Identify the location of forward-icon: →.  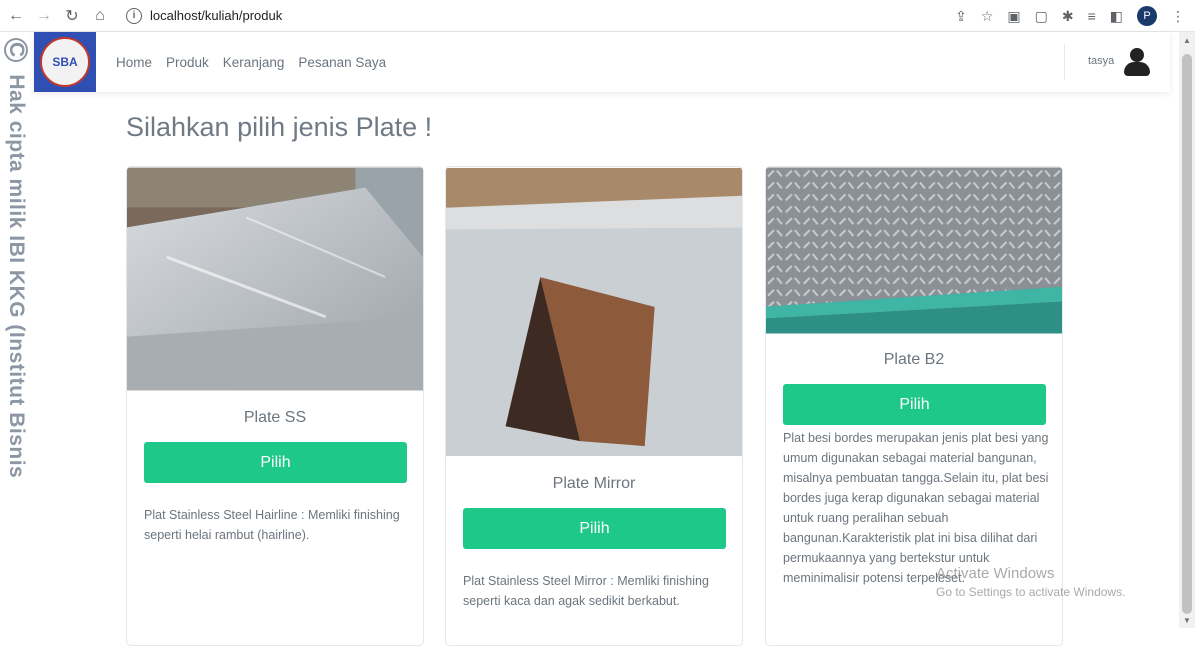
(44, 16).